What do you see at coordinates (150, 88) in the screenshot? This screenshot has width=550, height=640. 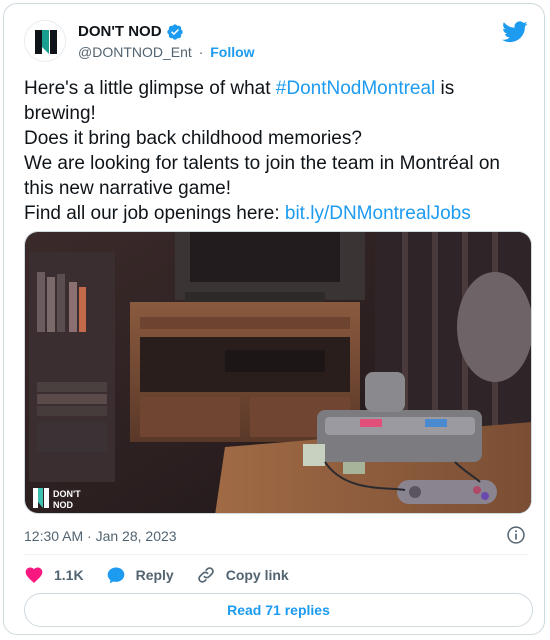 I see `tweet-line-1-text: Here's a little glimpse of what` at bounding box center [150, 88].